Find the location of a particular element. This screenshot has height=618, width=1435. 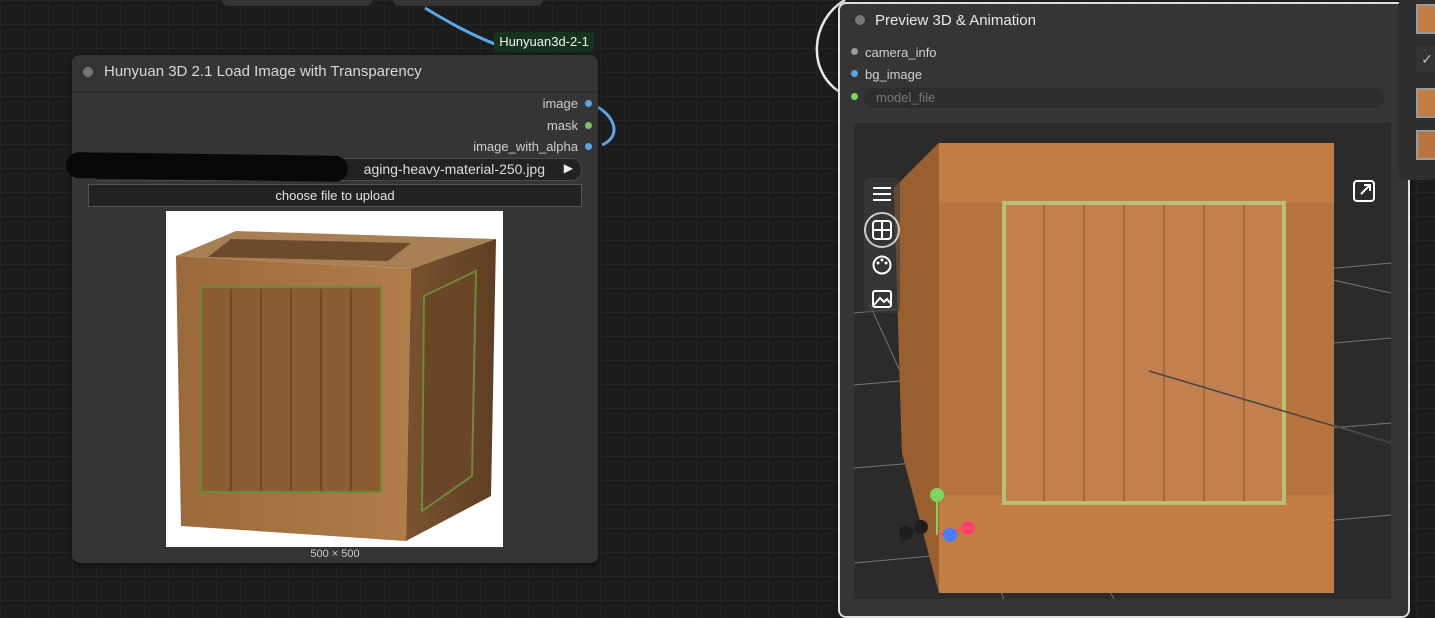

input-slot-bg-image is located at coordinates (854, 73).